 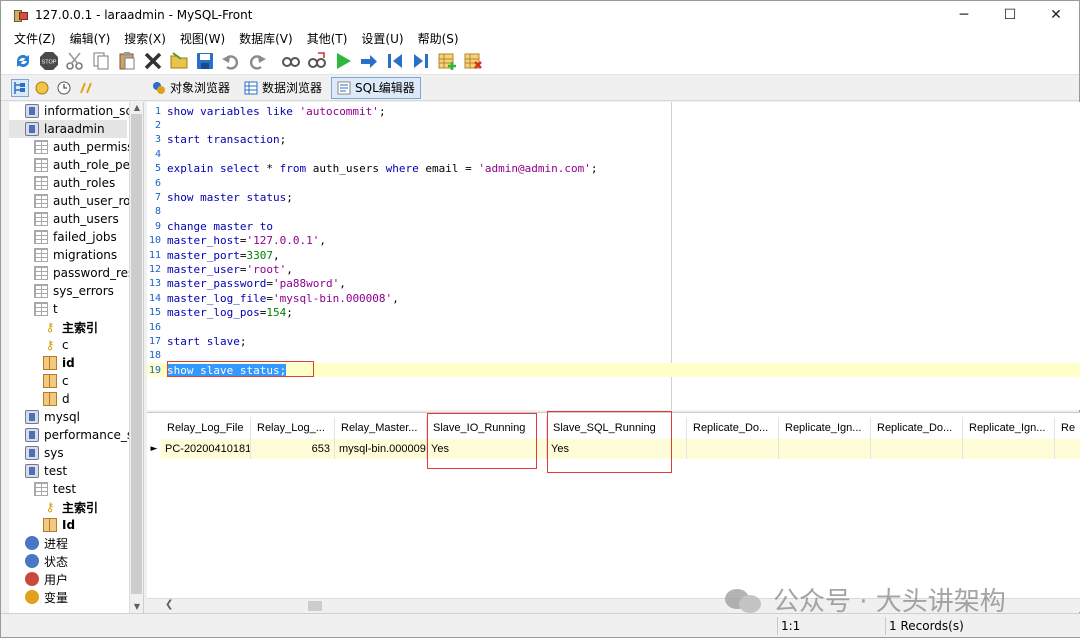 What do you see at coordinates (438, 38) in the screenshot?
I see `menu-help: 帮助(S)` at bounding box center [438, 38].